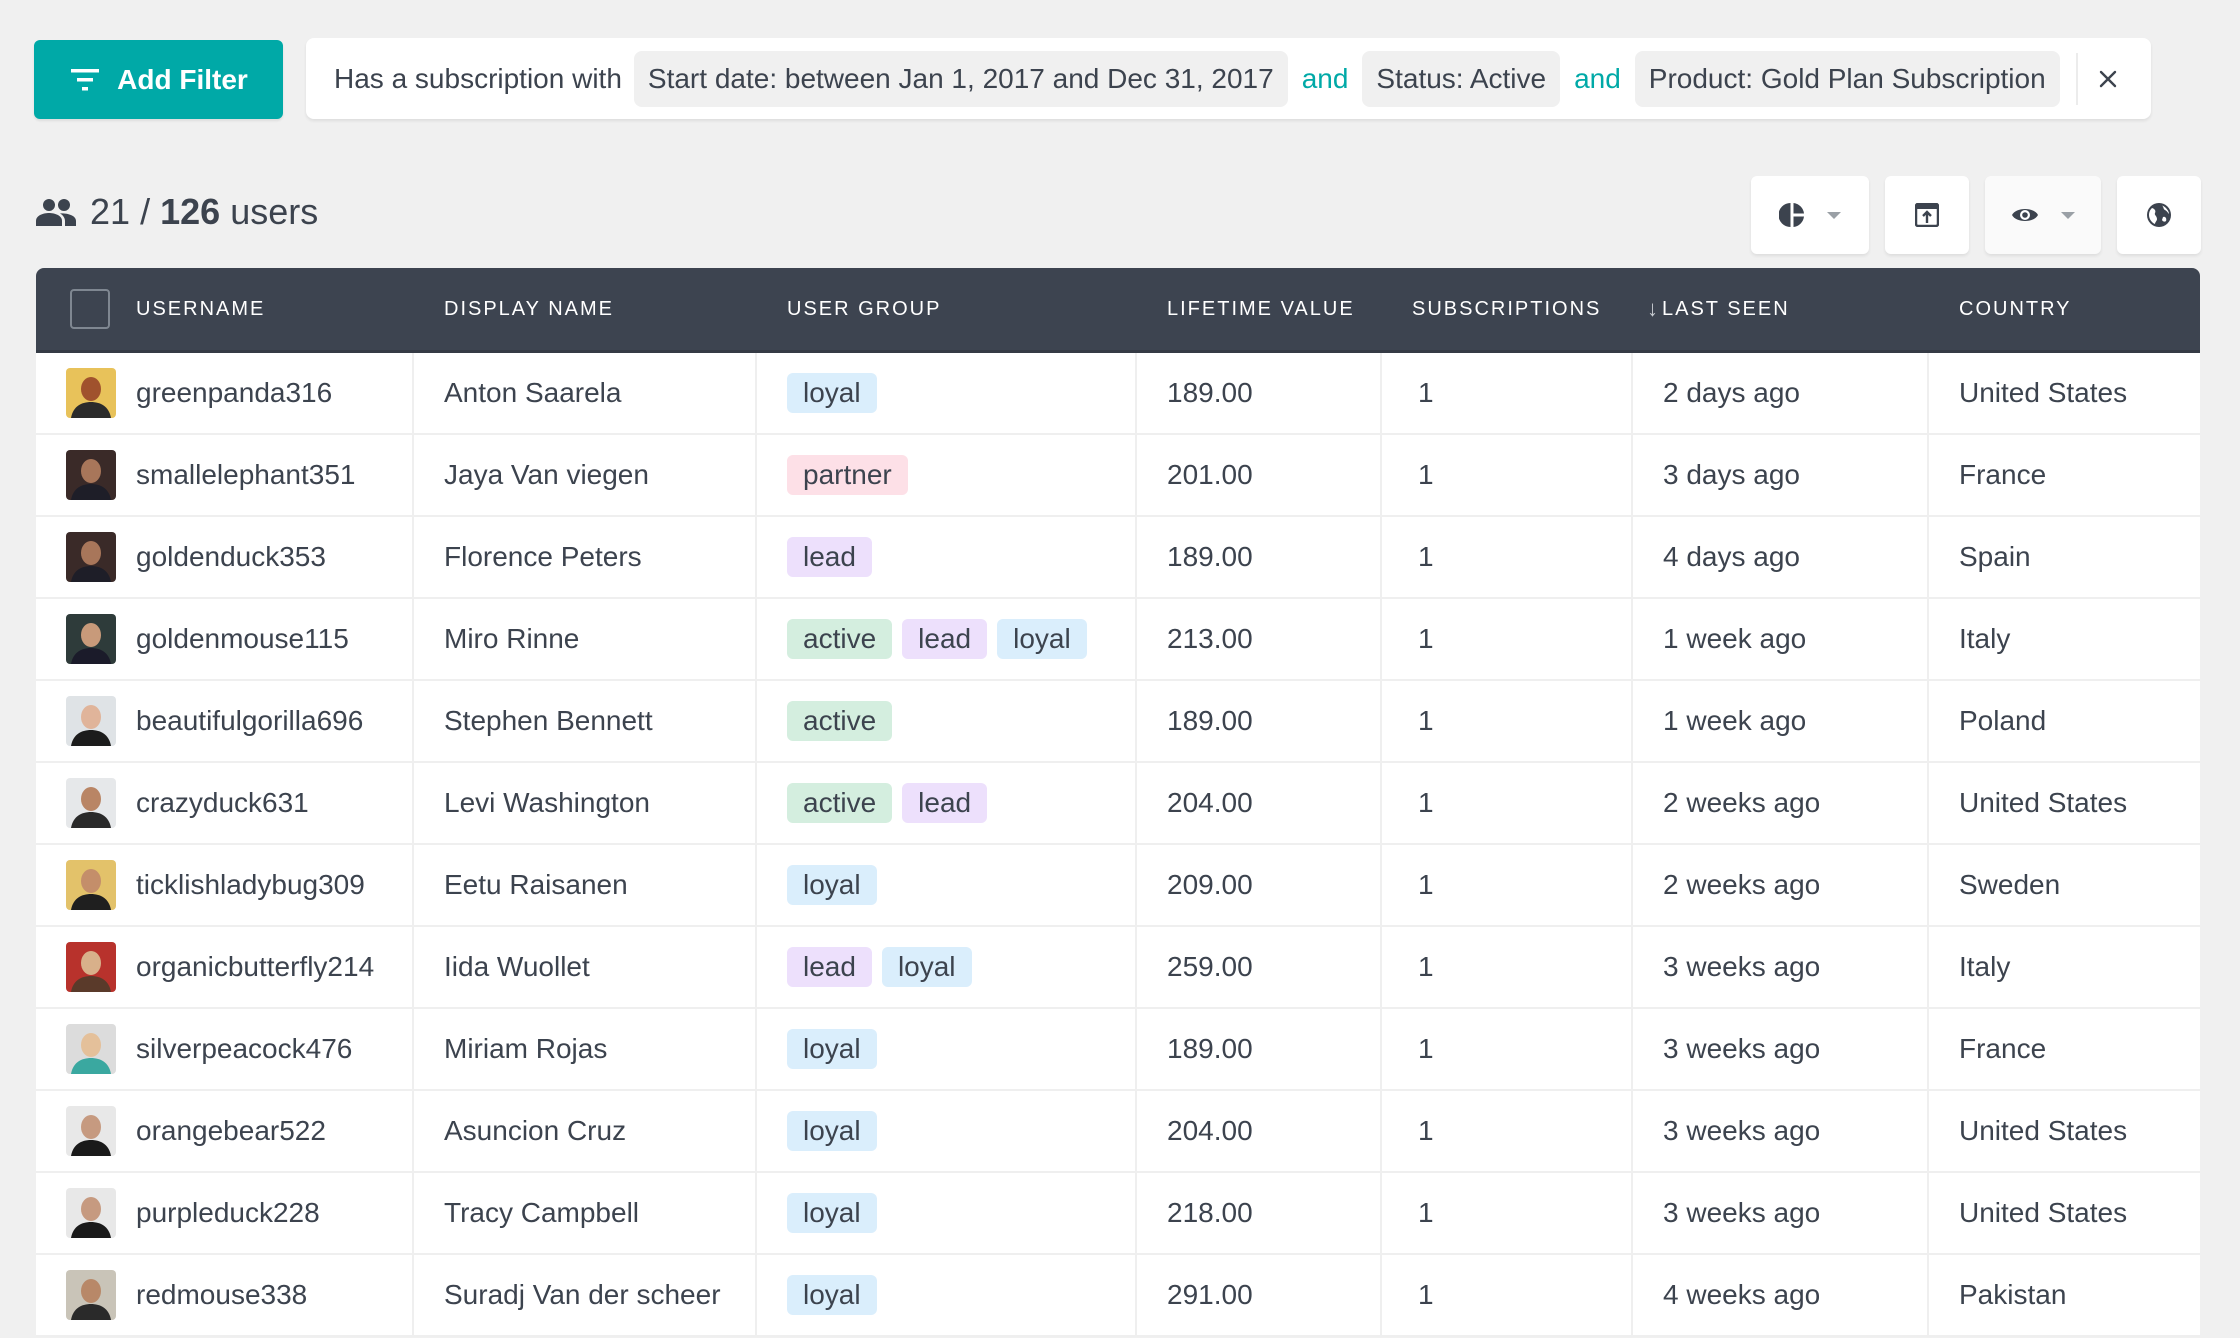 This screenshot has width=2240, height=1338. Describe the element at coordinates (190, 211) in the screenshot. I see `total-count: 126` at that location.